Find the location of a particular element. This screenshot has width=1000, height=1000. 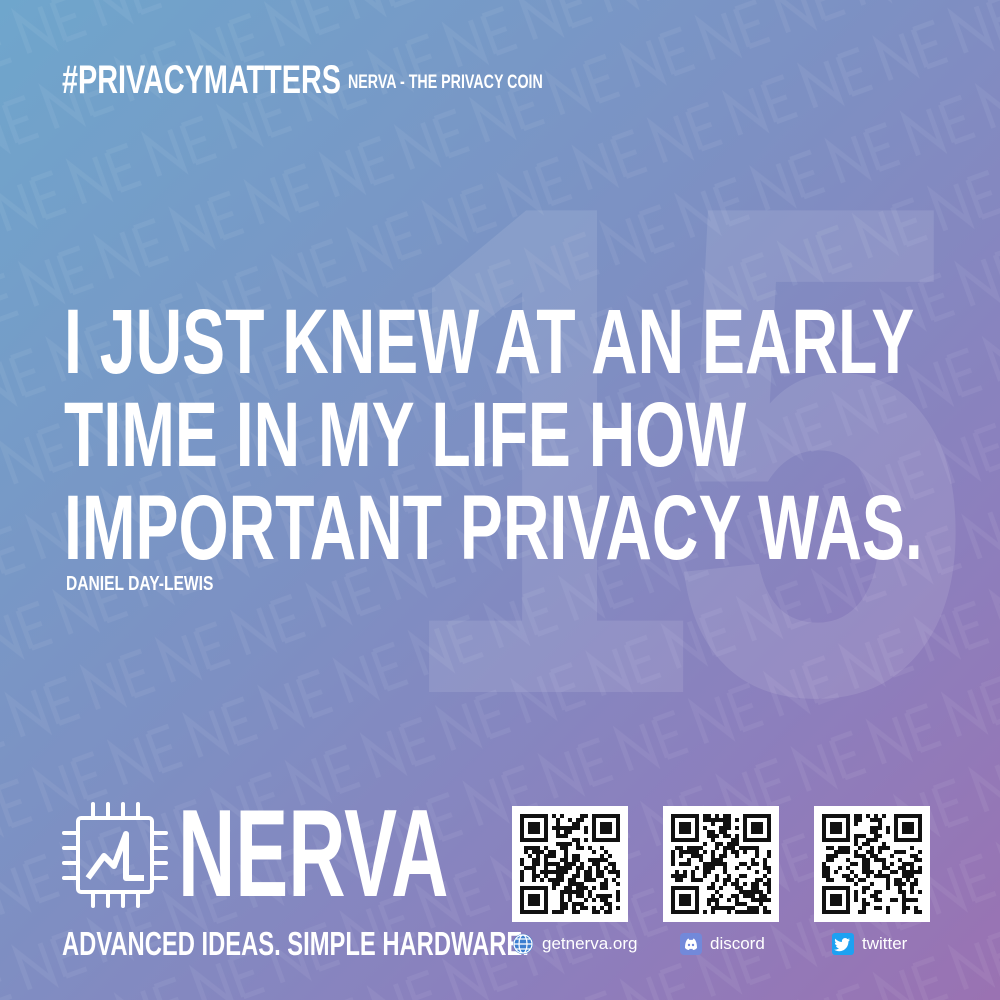

brand-slogan: ADVANCED IDEAS. SIMPLE HARDWARE. is located at coordinates (295, 943).